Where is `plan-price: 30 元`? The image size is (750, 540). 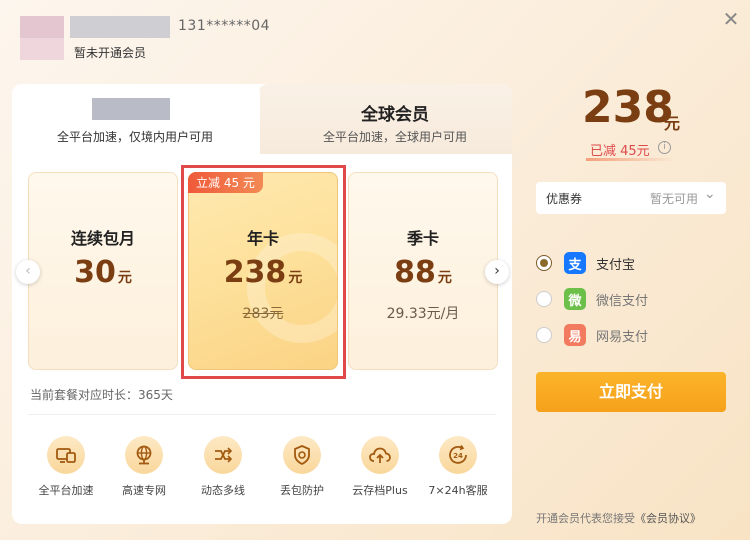
plan-price: 30 元 is located at coordinates (103, 272).